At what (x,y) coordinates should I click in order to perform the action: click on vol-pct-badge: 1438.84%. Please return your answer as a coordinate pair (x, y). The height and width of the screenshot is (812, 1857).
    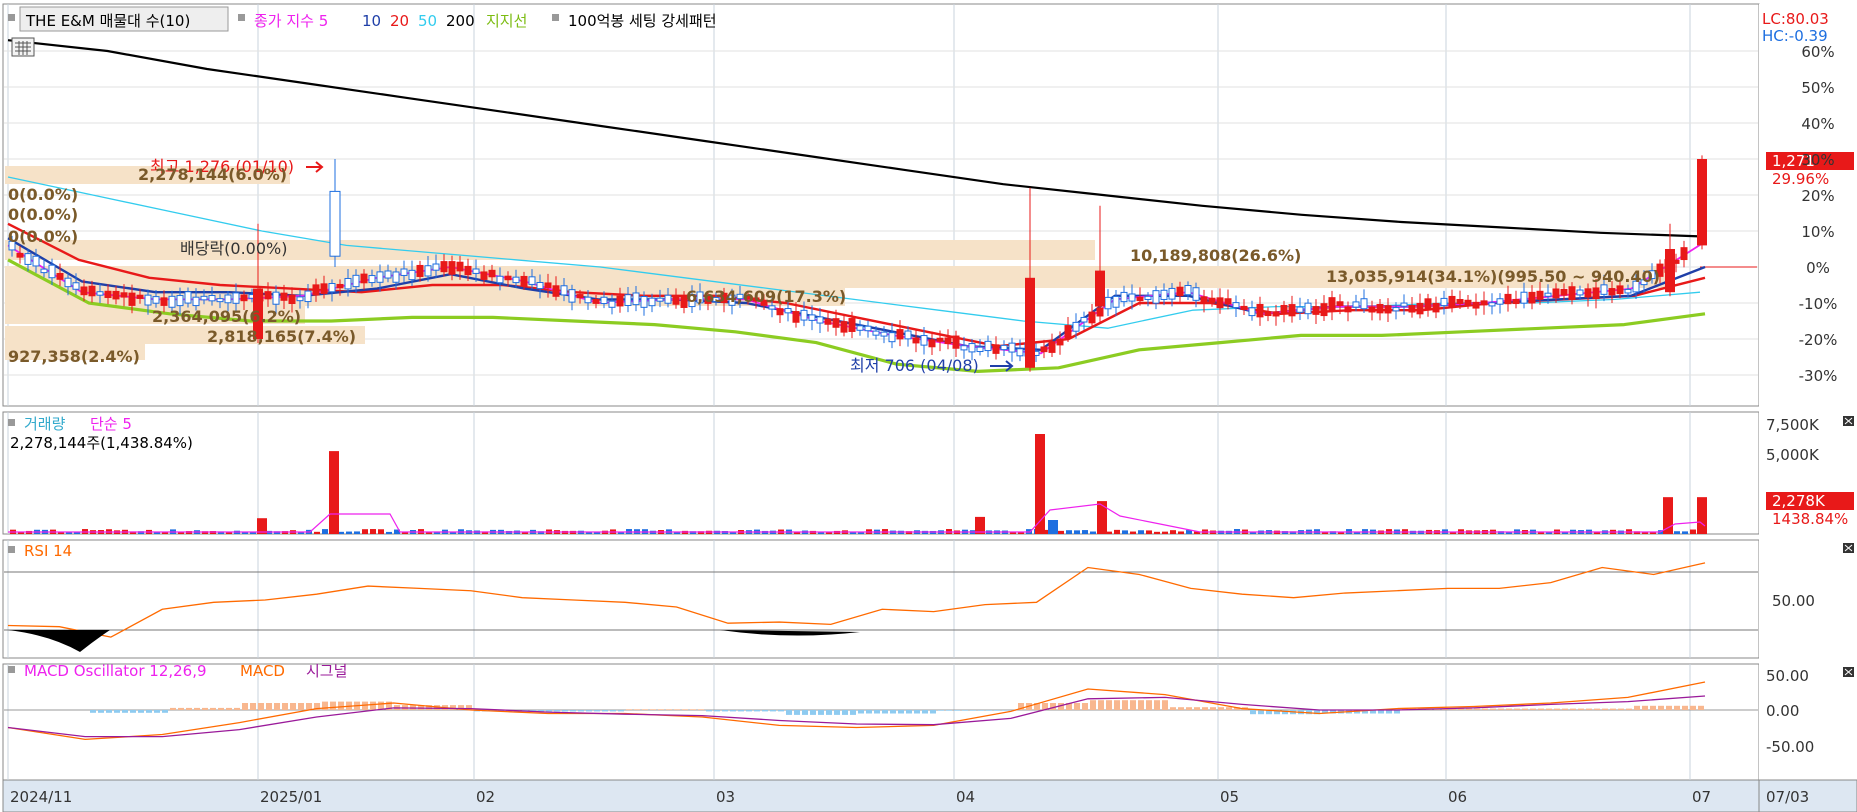
    Looking at the image, I should click on (1810, 519).